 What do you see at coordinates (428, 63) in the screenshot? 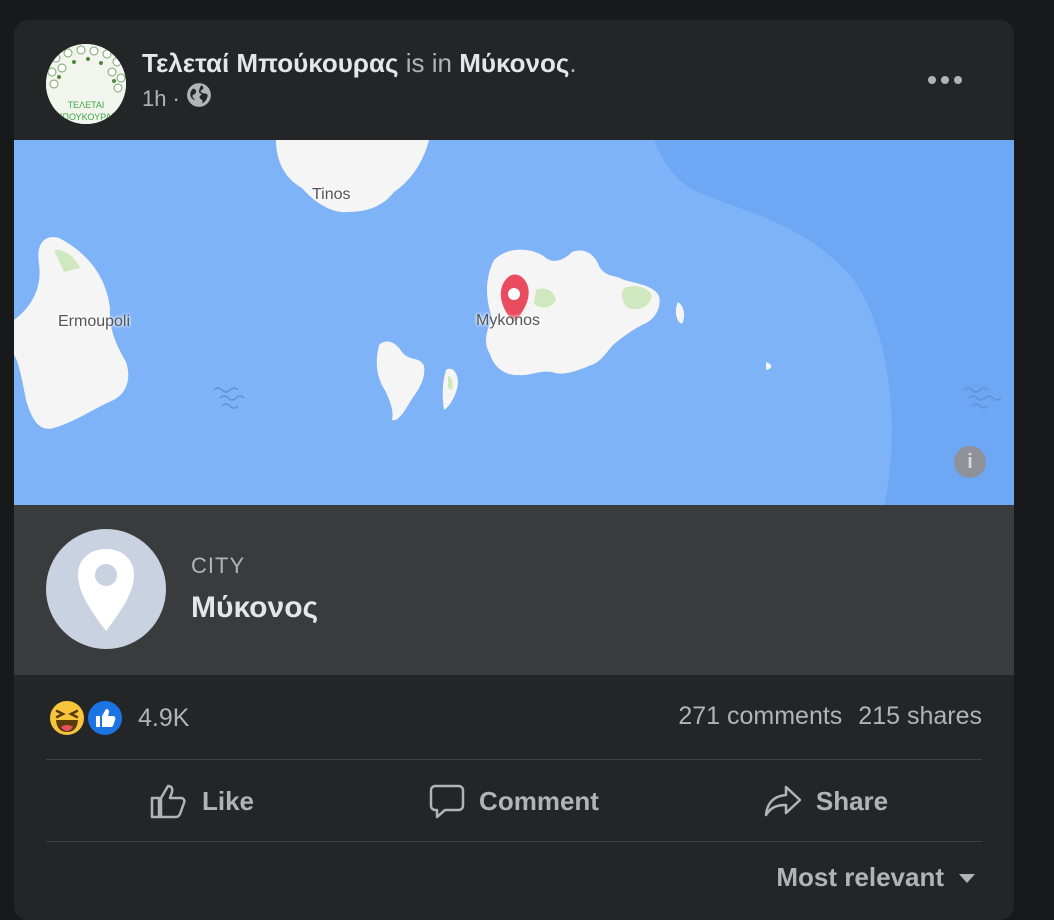
I see `connector-text: is in` at bounding box center [428, 63].